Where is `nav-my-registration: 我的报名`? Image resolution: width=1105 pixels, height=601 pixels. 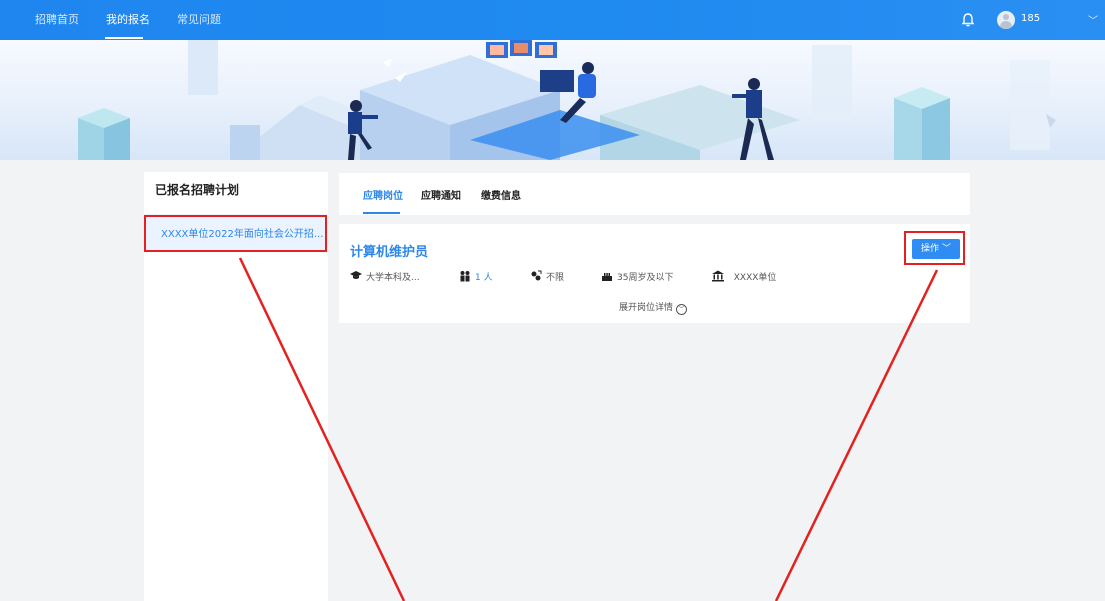
nav-my-registration: 我的报名 is located at coordinates (128, 20).